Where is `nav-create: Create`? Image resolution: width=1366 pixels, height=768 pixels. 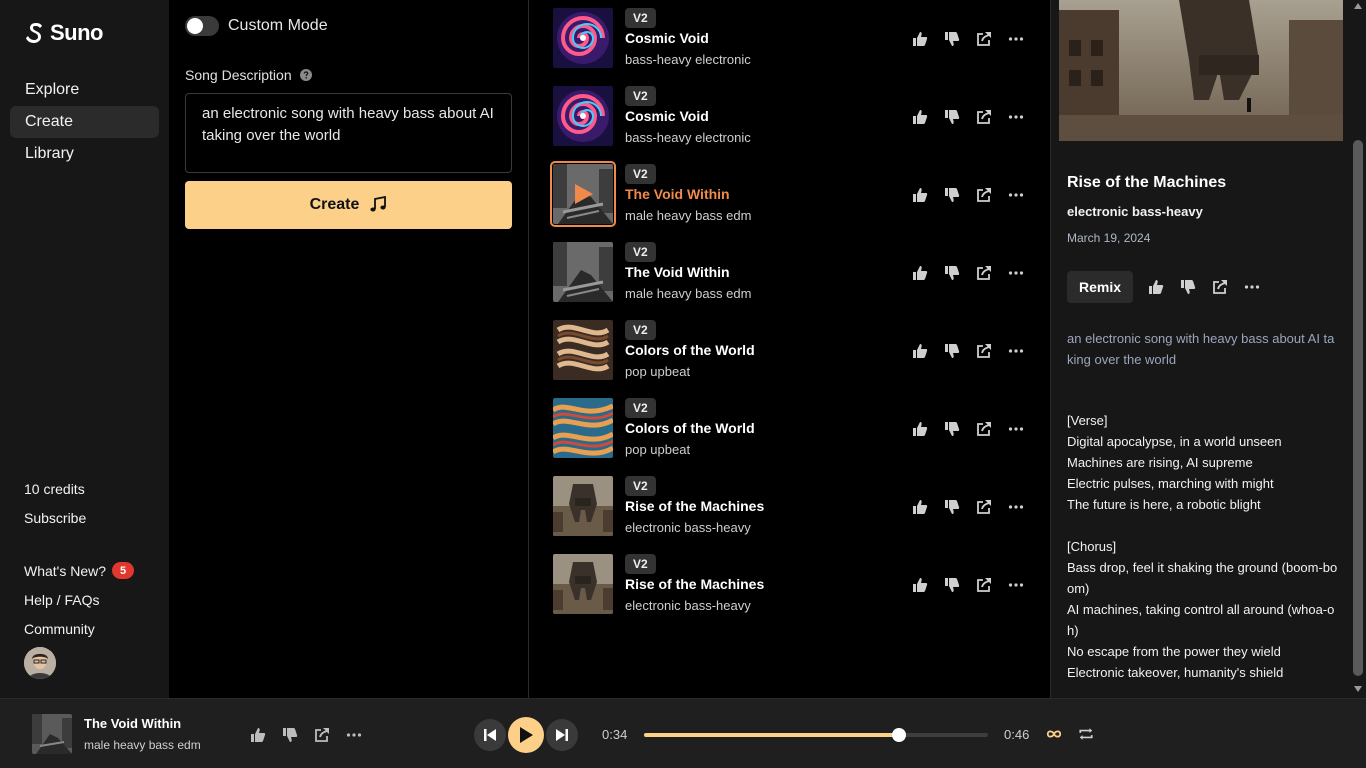
nav-create: Create is located at coordinates (84, 122).